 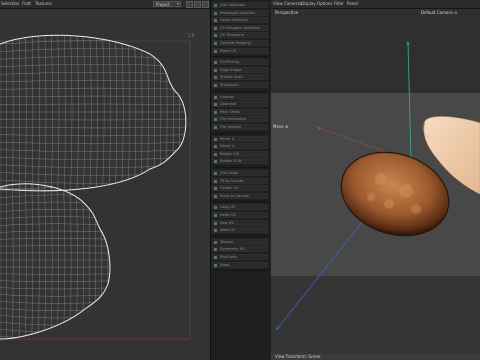 I want to click on menu-view: View, so click(x=278, y=3).